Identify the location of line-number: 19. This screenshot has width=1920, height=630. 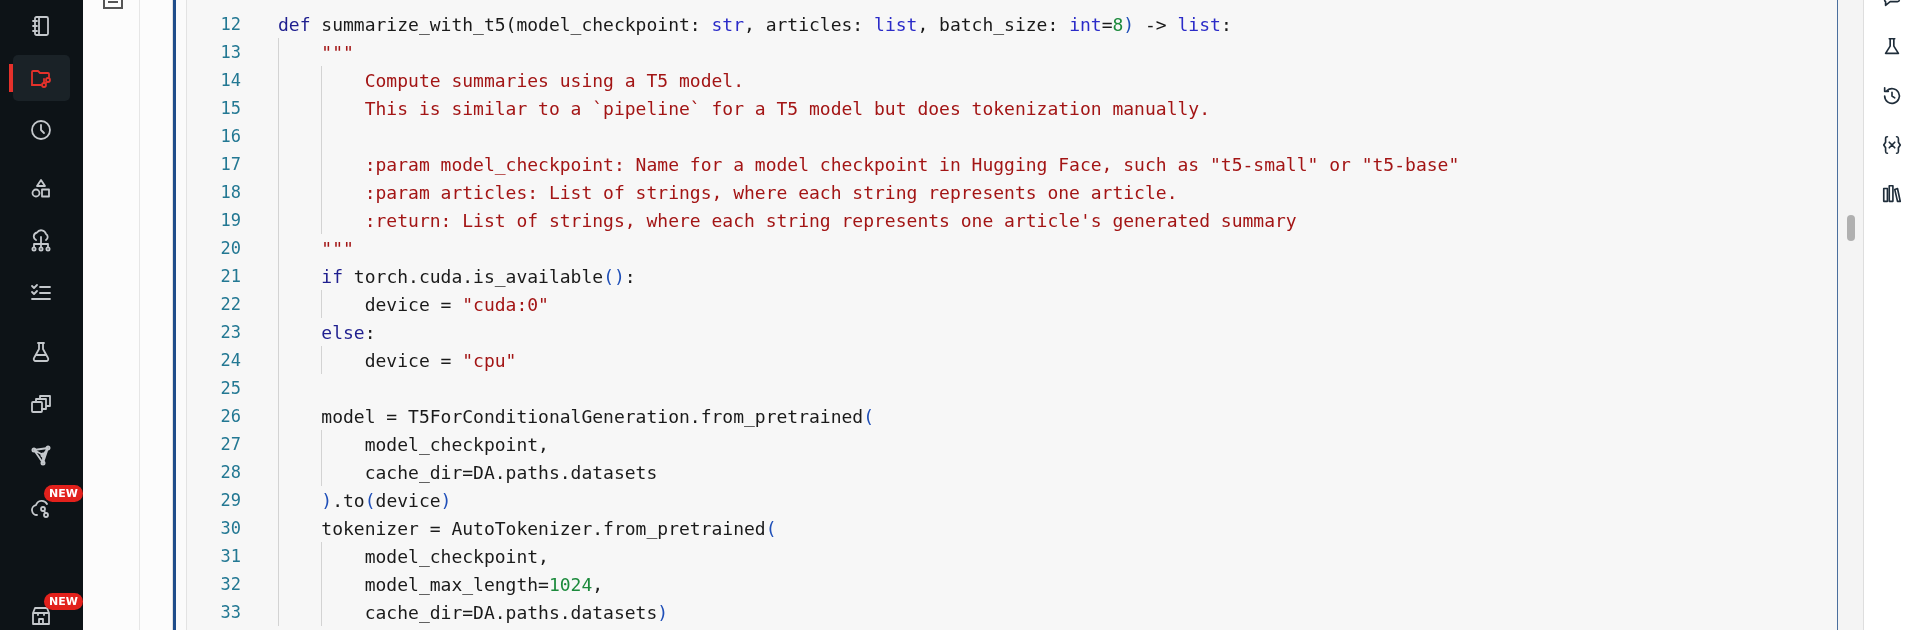
(230, 220).